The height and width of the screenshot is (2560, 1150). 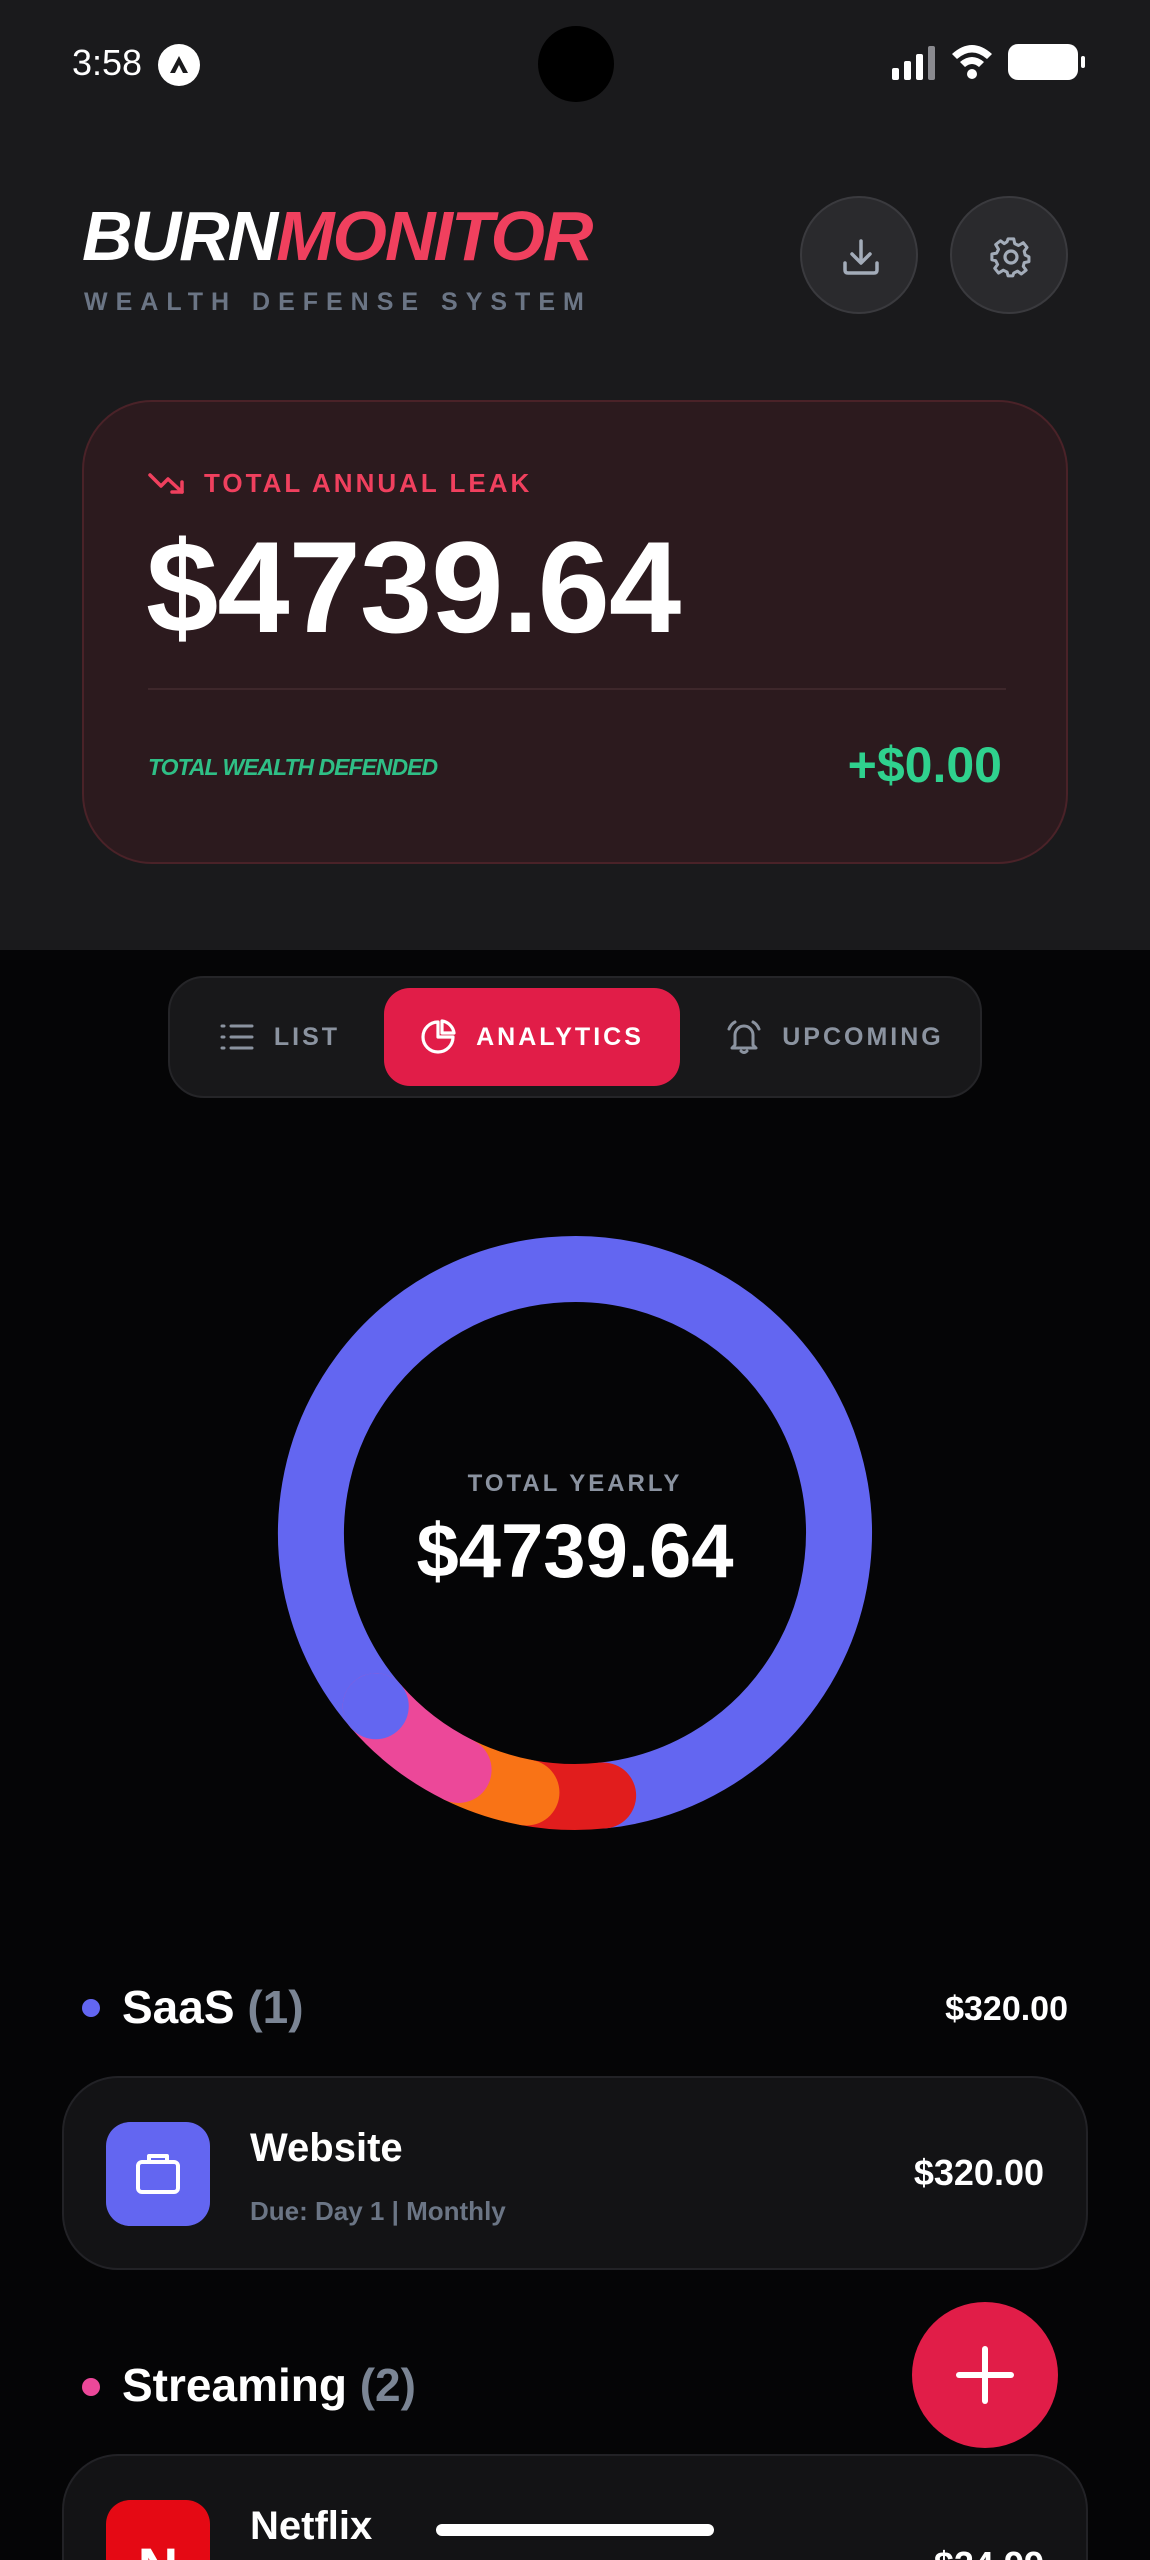 I want to click on saas-category-title: SaaS (1), so click(x=213, y=2007).